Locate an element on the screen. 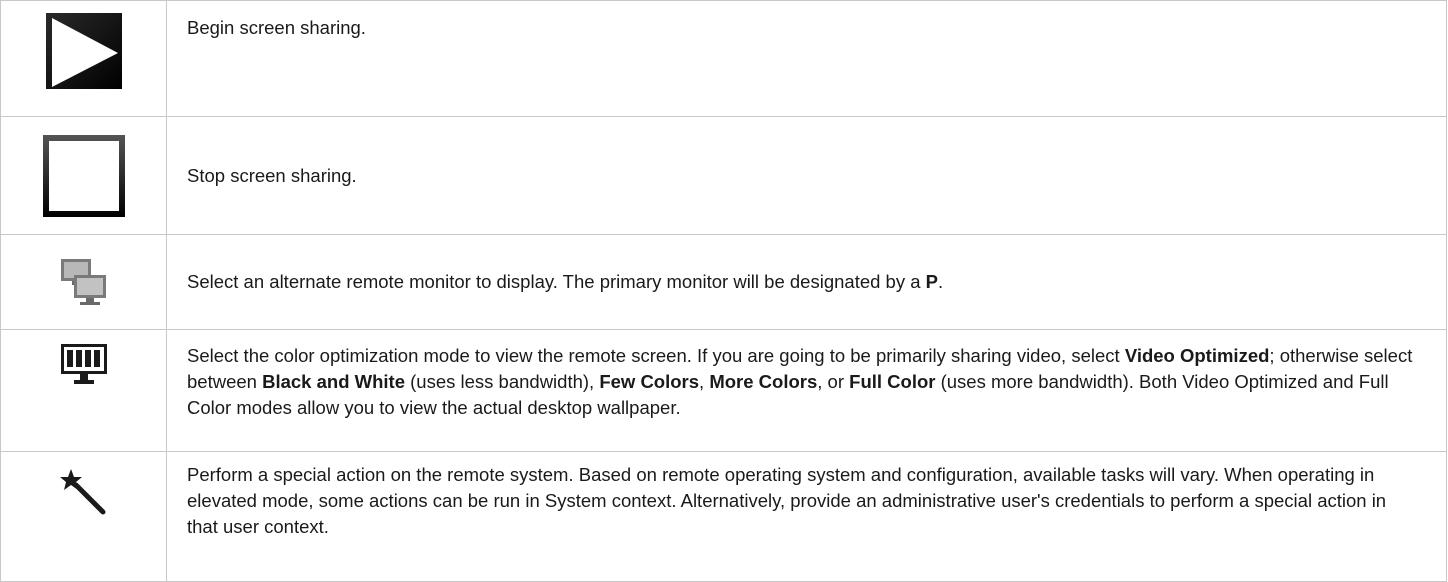 The width and height of the screenshot is (1448, 582). multi-monitor-icon is located at coordinates (83, 282).